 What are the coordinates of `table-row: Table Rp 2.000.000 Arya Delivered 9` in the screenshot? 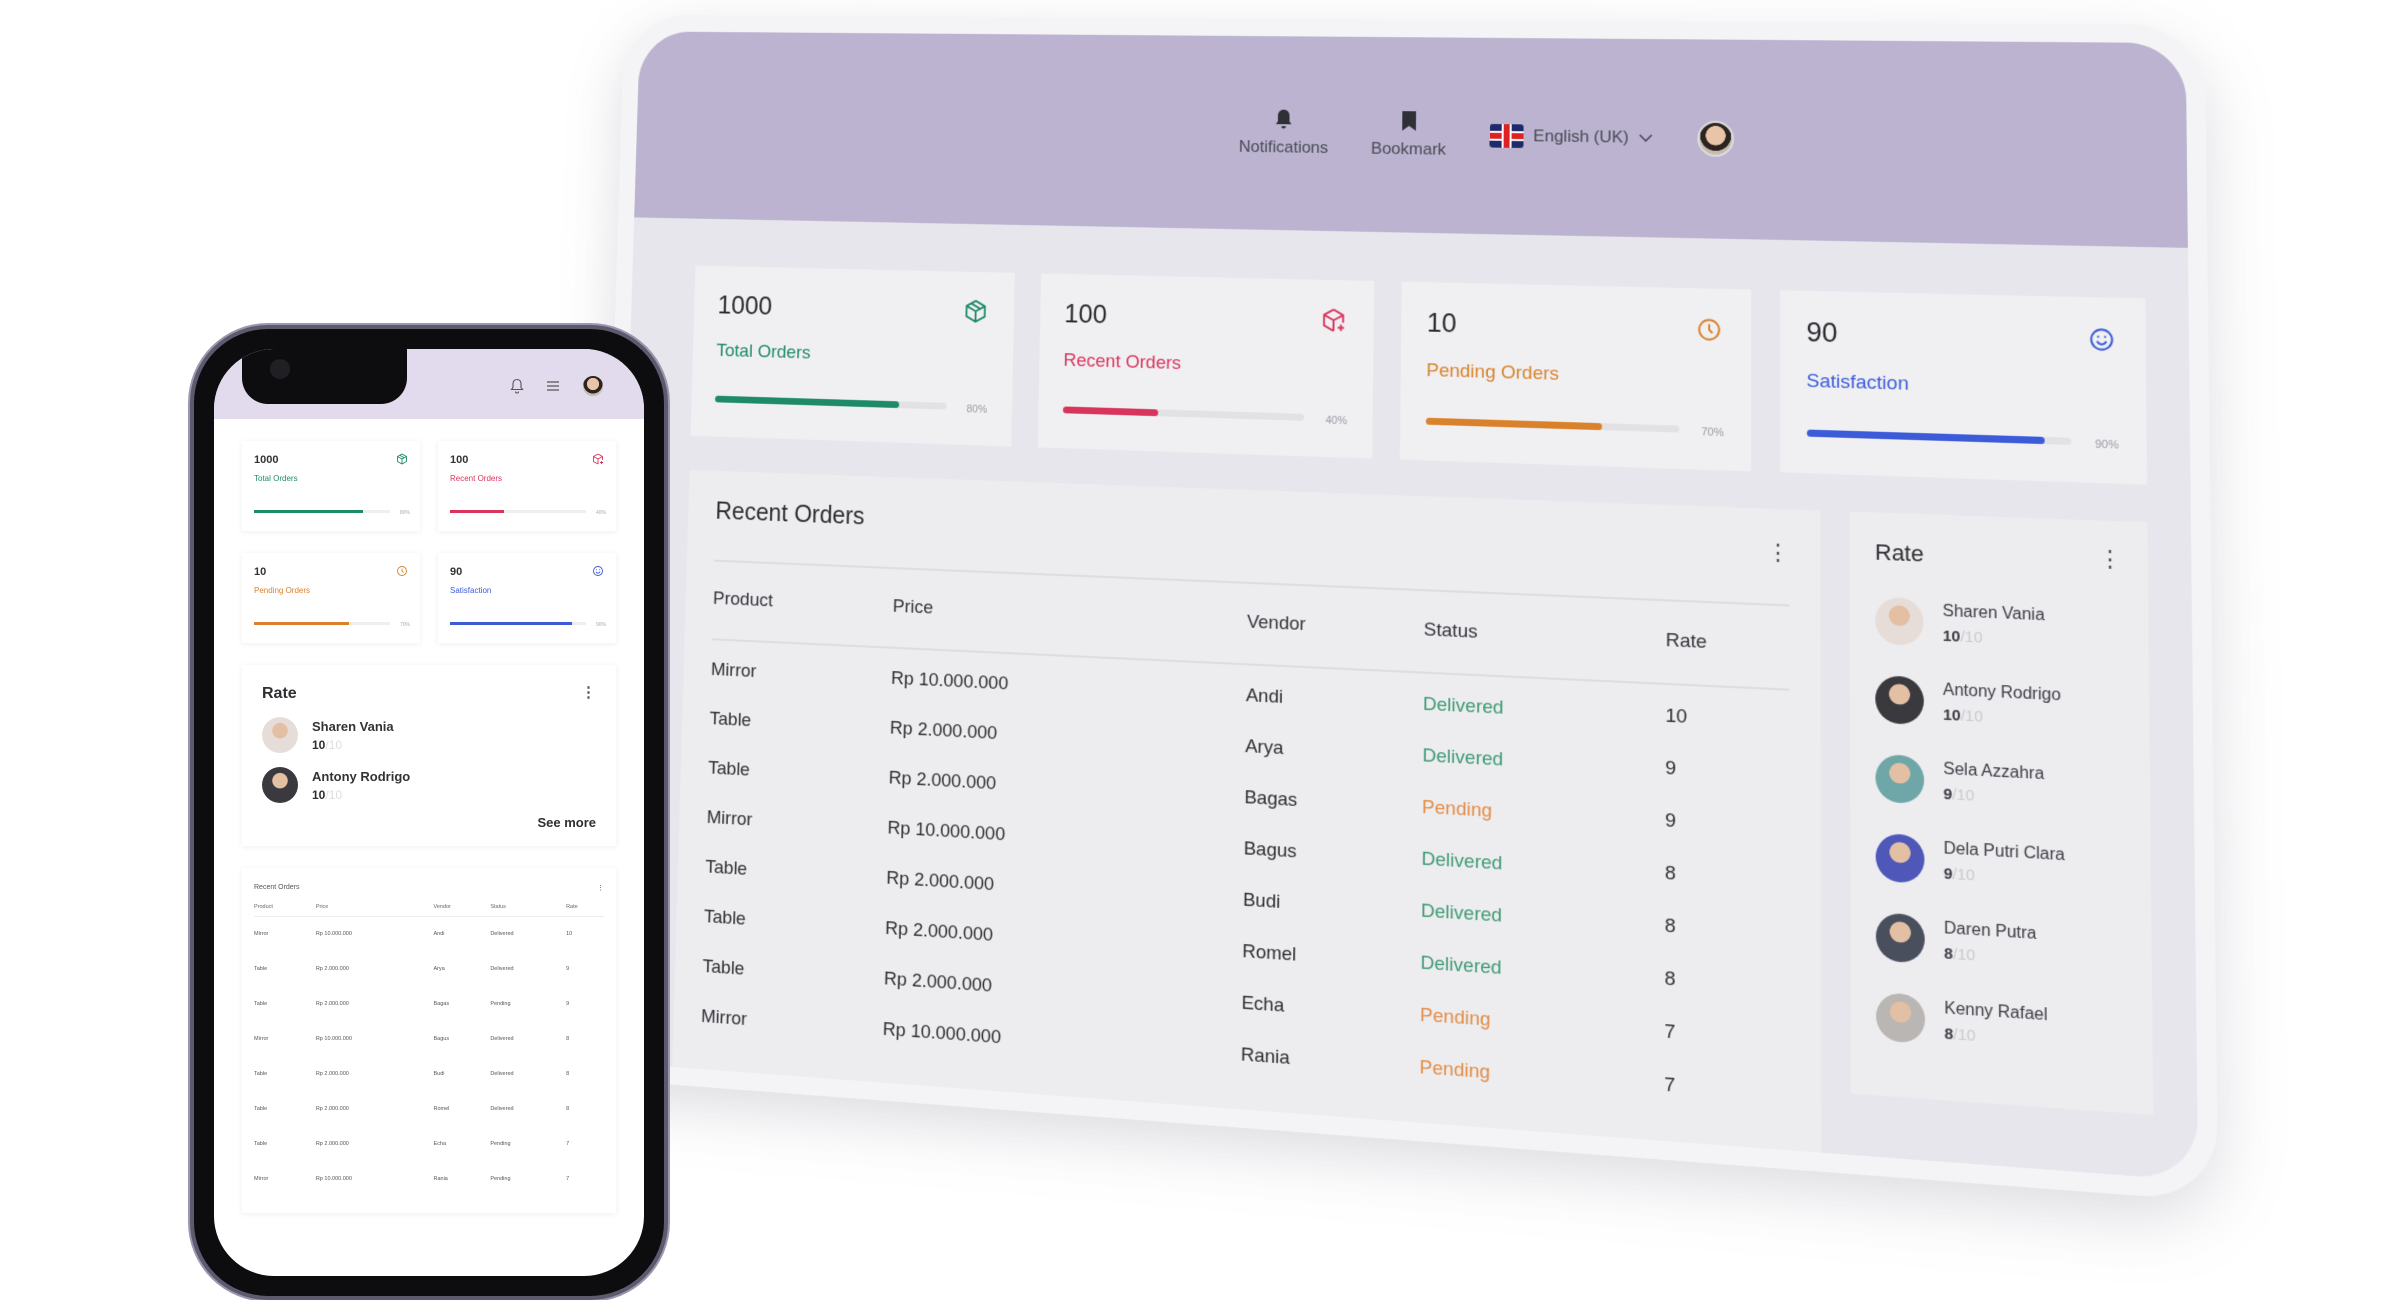 It's located at (429, 969).